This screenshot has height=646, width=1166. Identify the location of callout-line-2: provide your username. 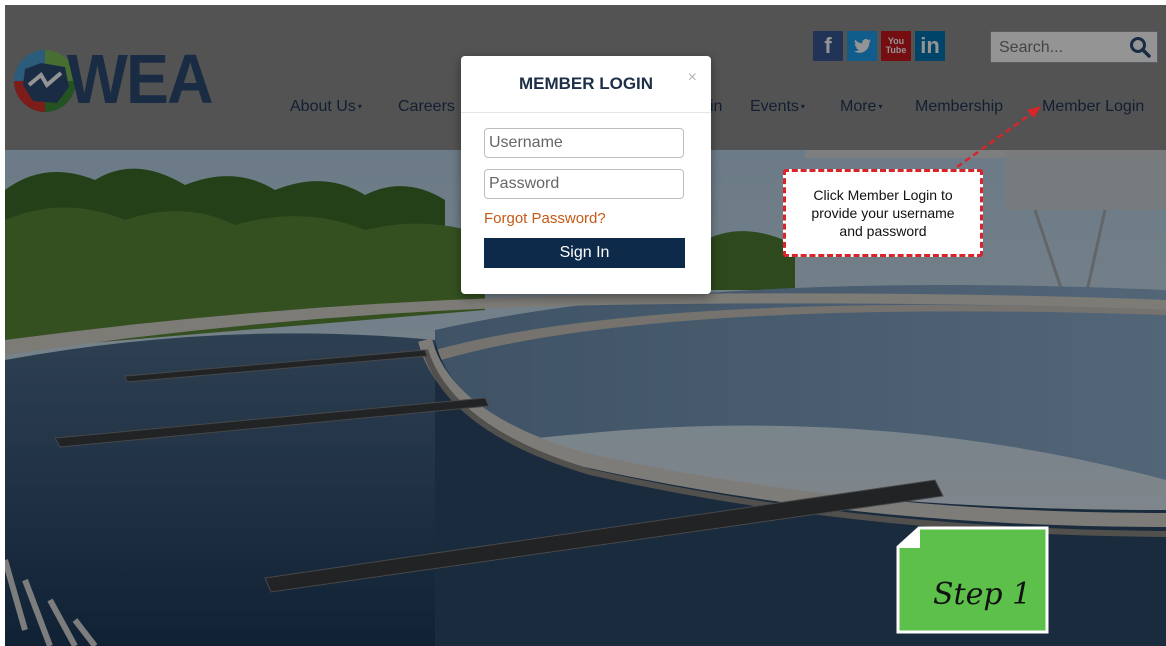
(883, 213).